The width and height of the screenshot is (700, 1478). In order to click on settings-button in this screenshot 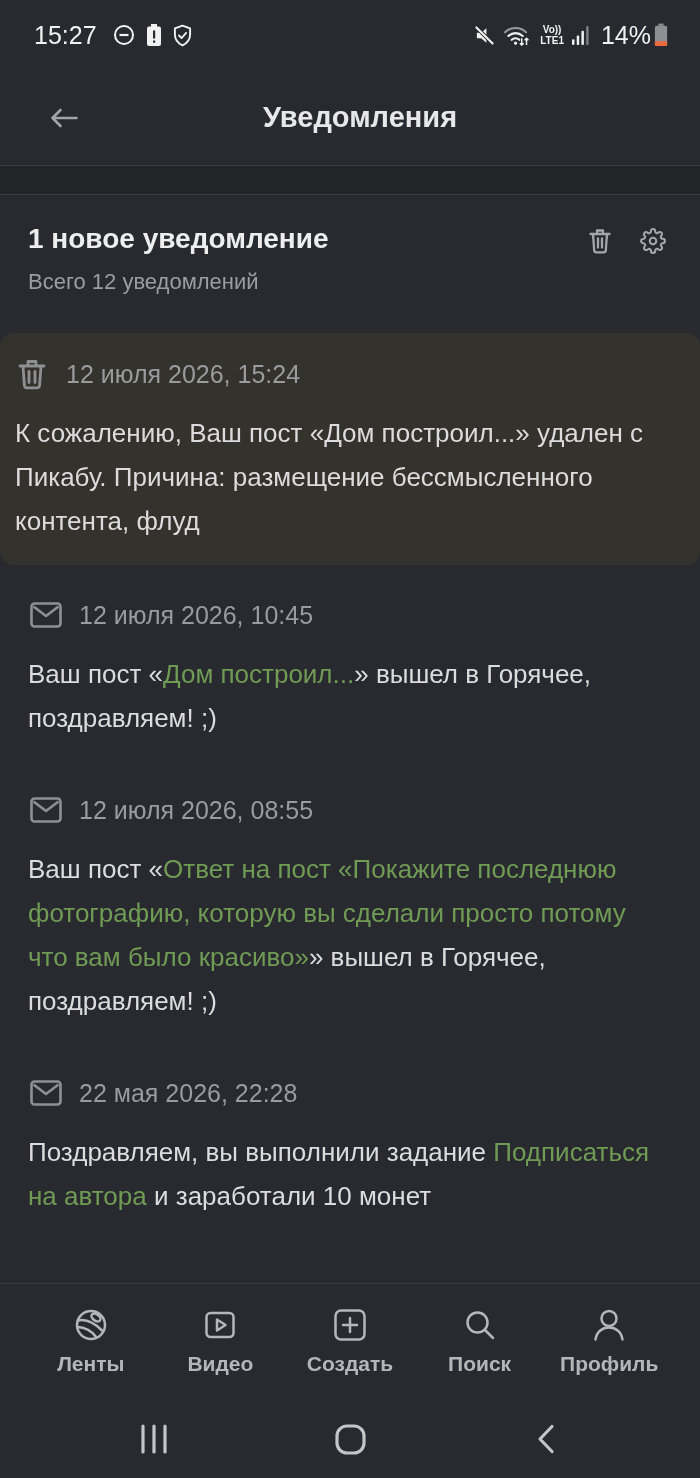, I will do `click(653, 241)`.